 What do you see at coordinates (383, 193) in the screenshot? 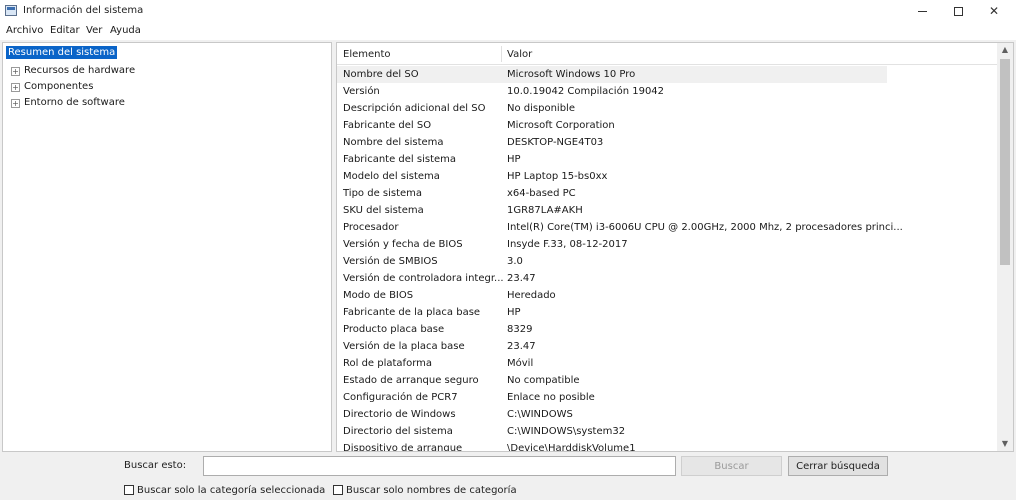
I see `cell-element: Tipo de sistema` at bounding box center [383, 193].